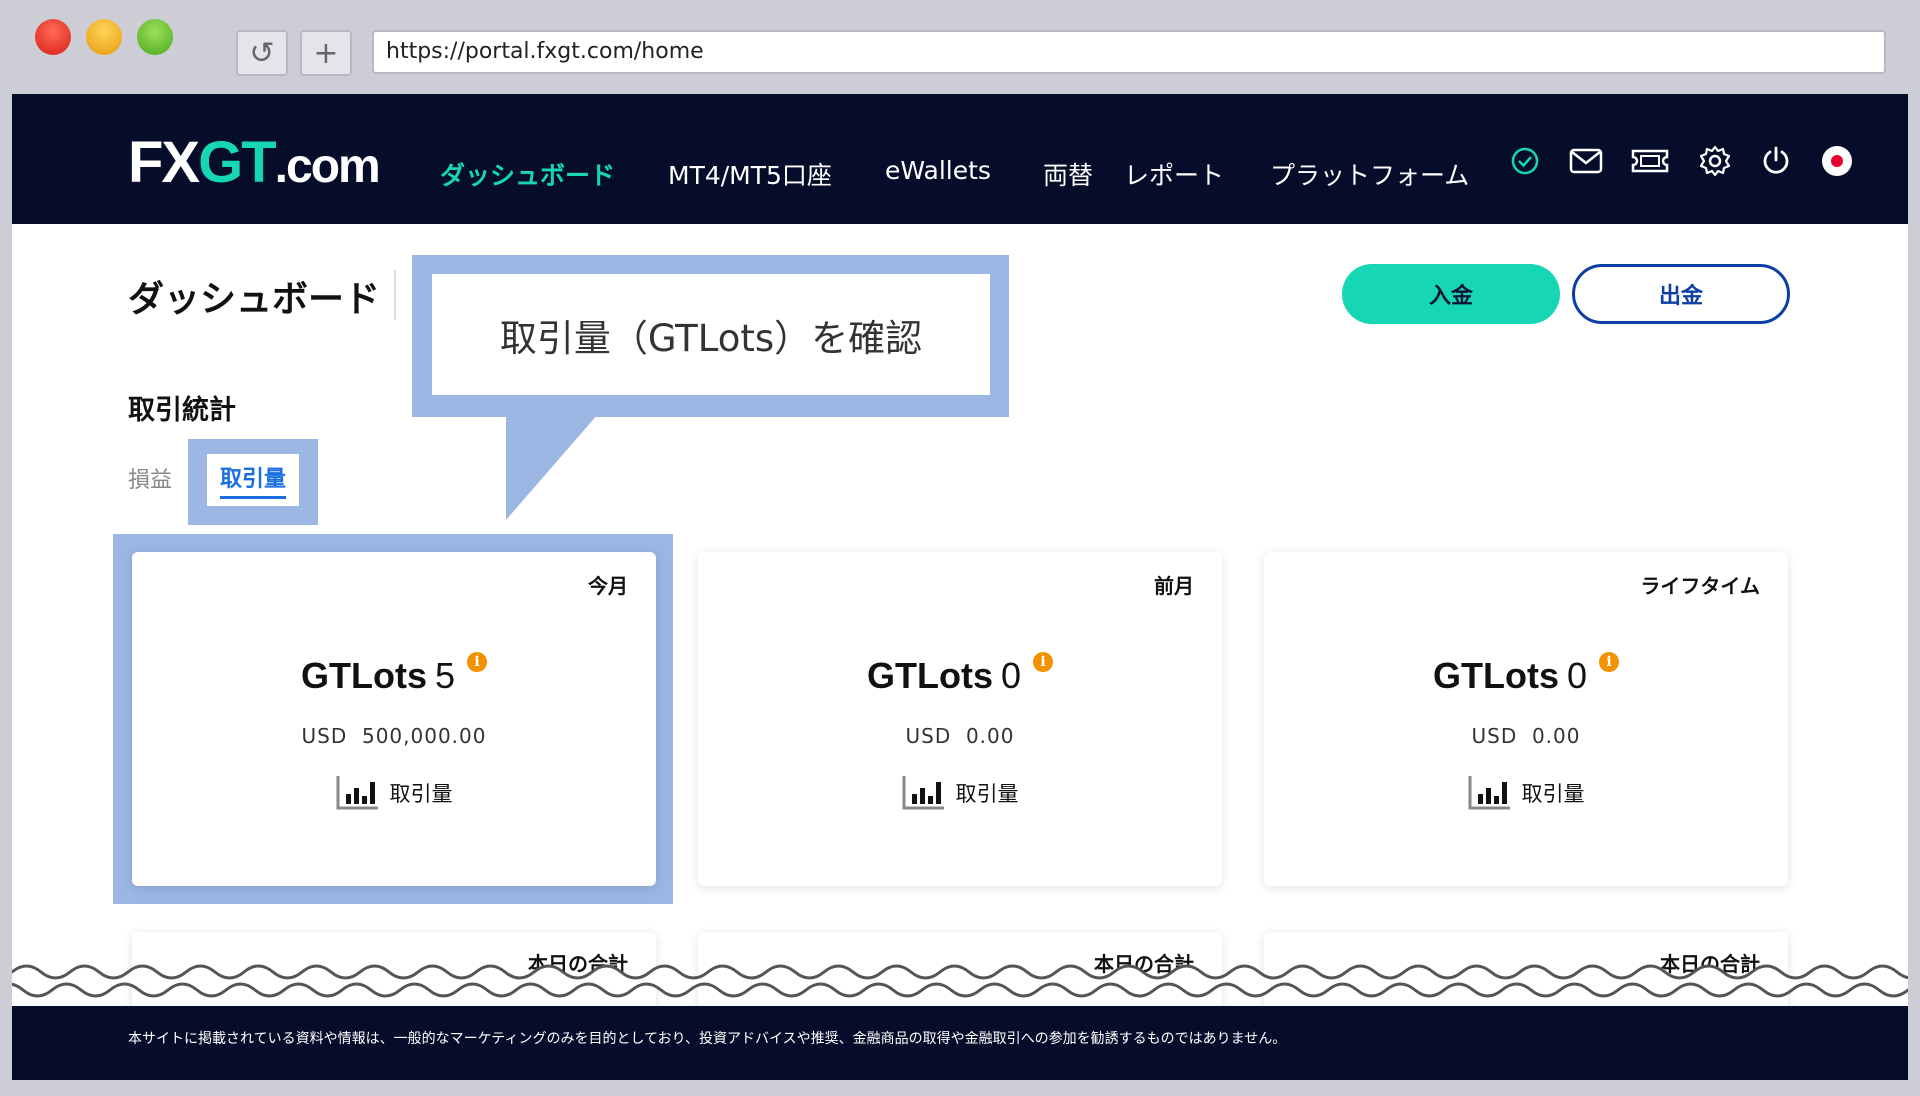  I want to click on plus-icon: +, so click(326, 53).